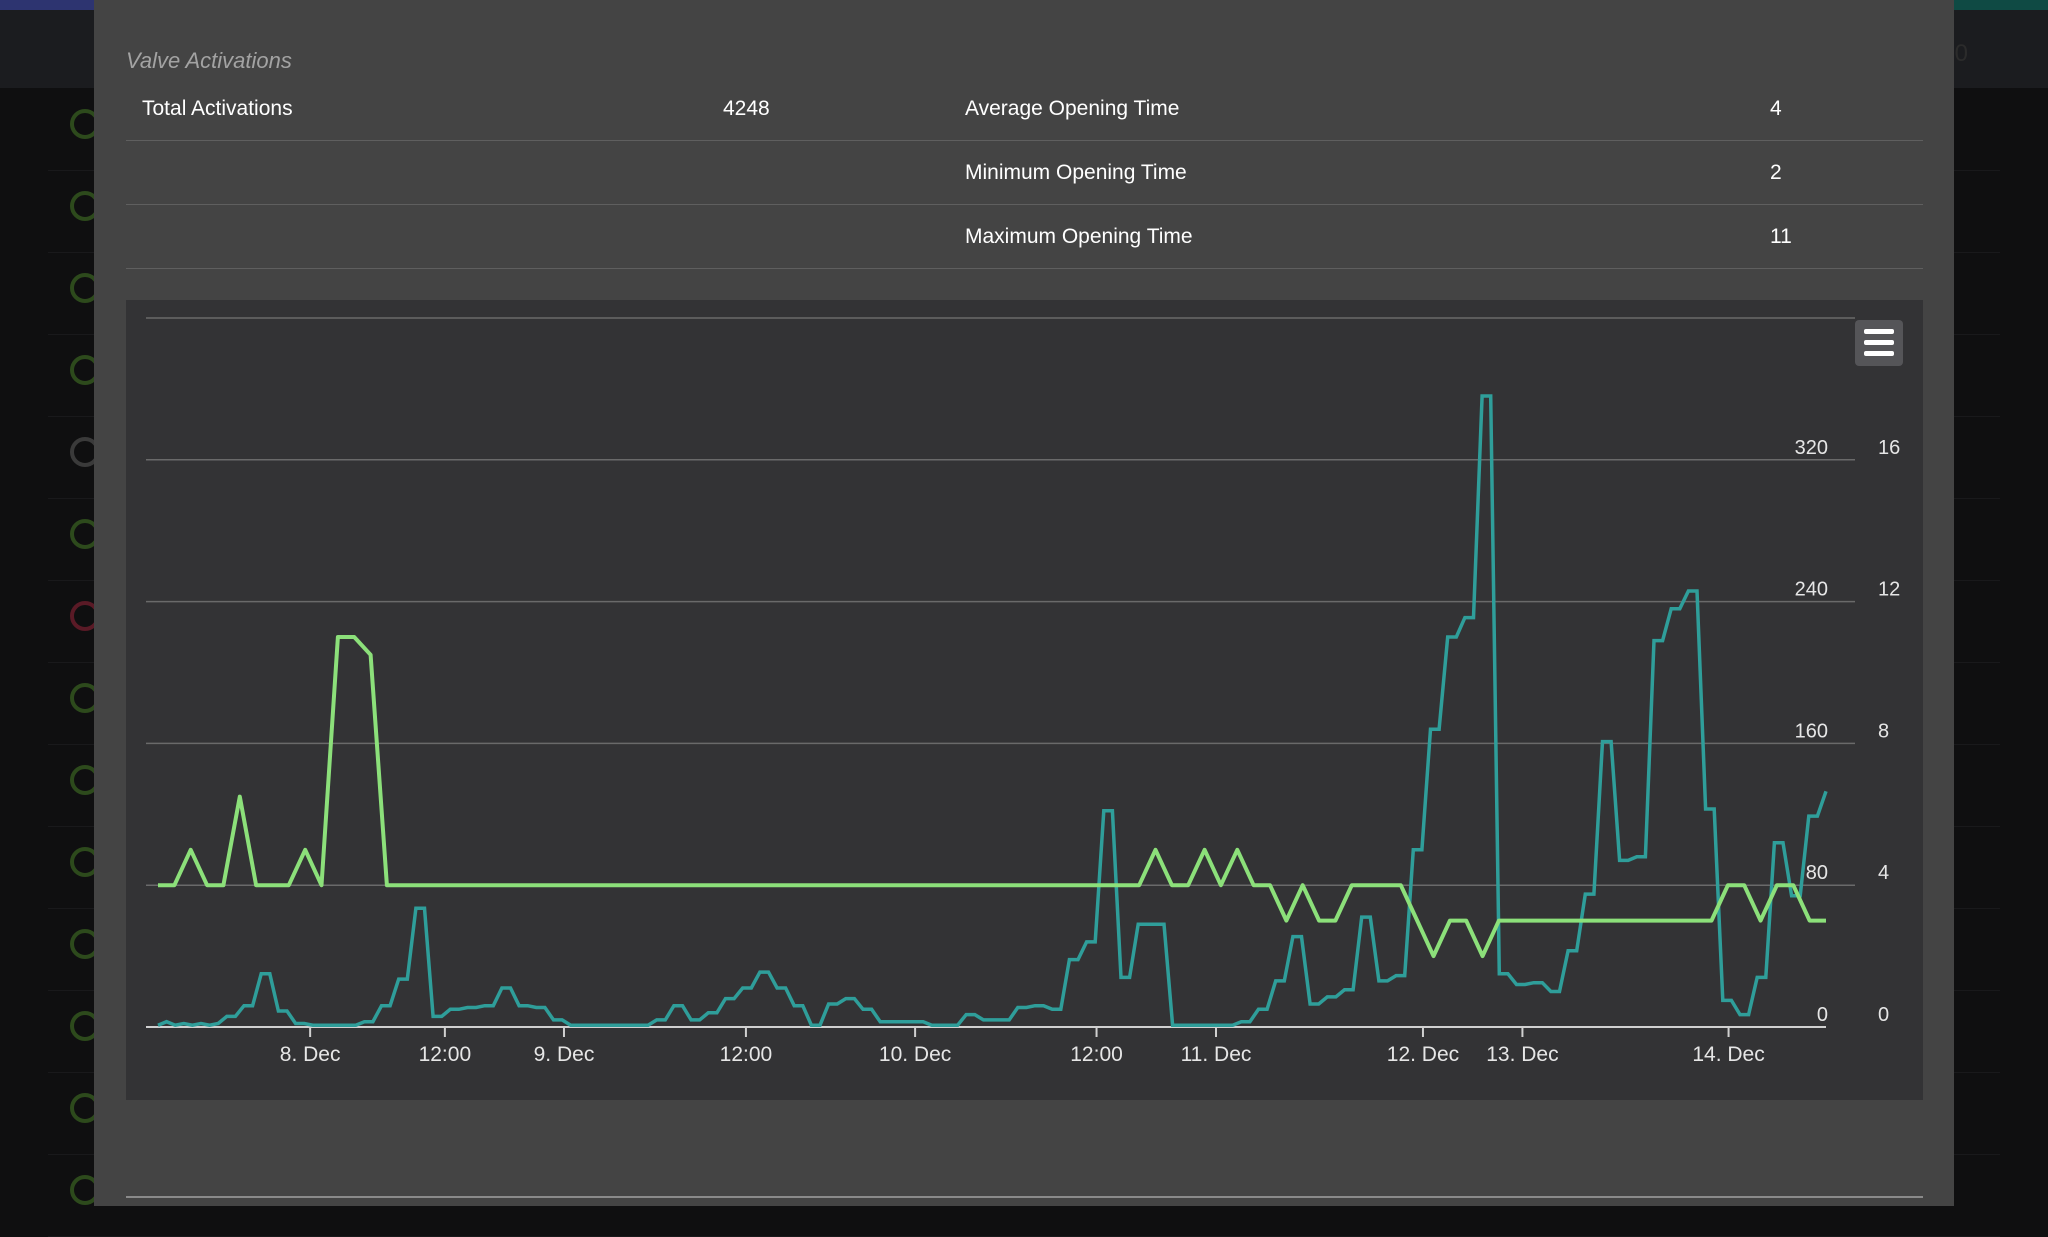 The width and height of the screenshot is (2048, 1237). What do you see at coordinates (1883, 873) in the screenshot?
I see `y-axis-right-tick-label: 4` at bounding box center [1883, 873].